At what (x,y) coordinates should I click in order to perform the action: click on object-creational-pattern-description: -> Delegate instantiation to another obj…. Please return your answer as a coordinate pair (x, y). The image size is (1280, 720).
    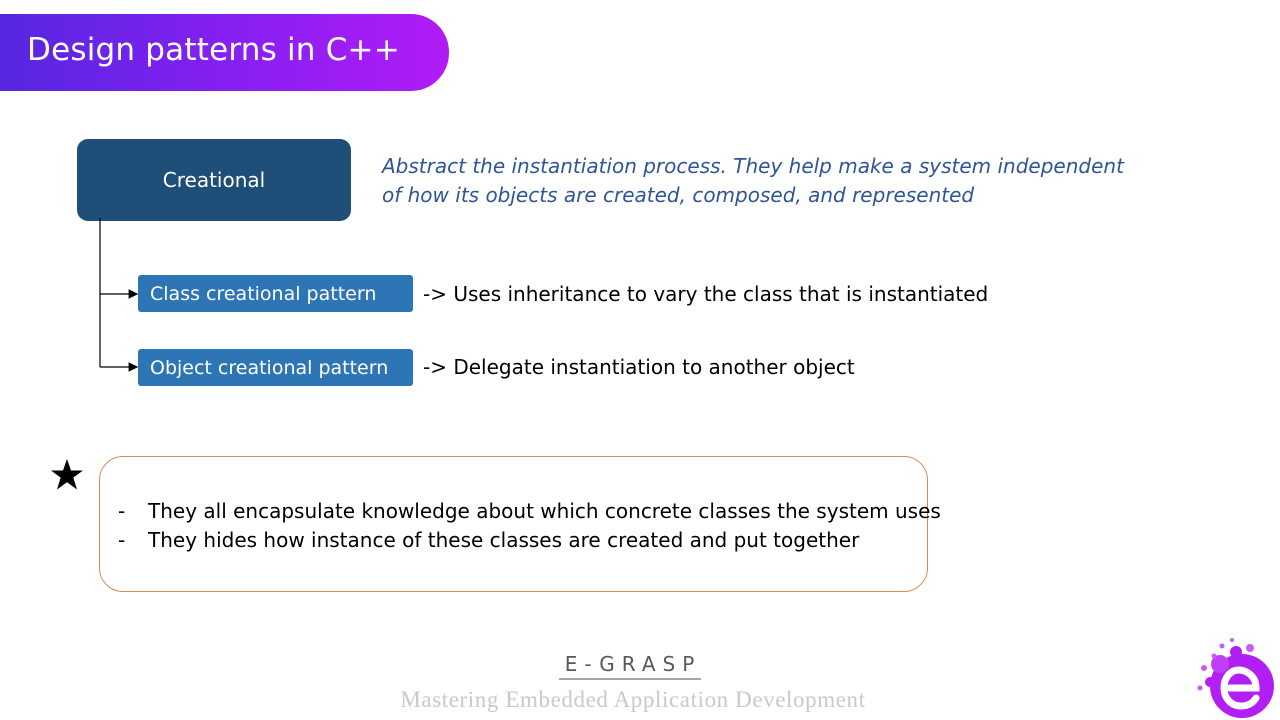
    Looking at the image, I should click on (639, 367).